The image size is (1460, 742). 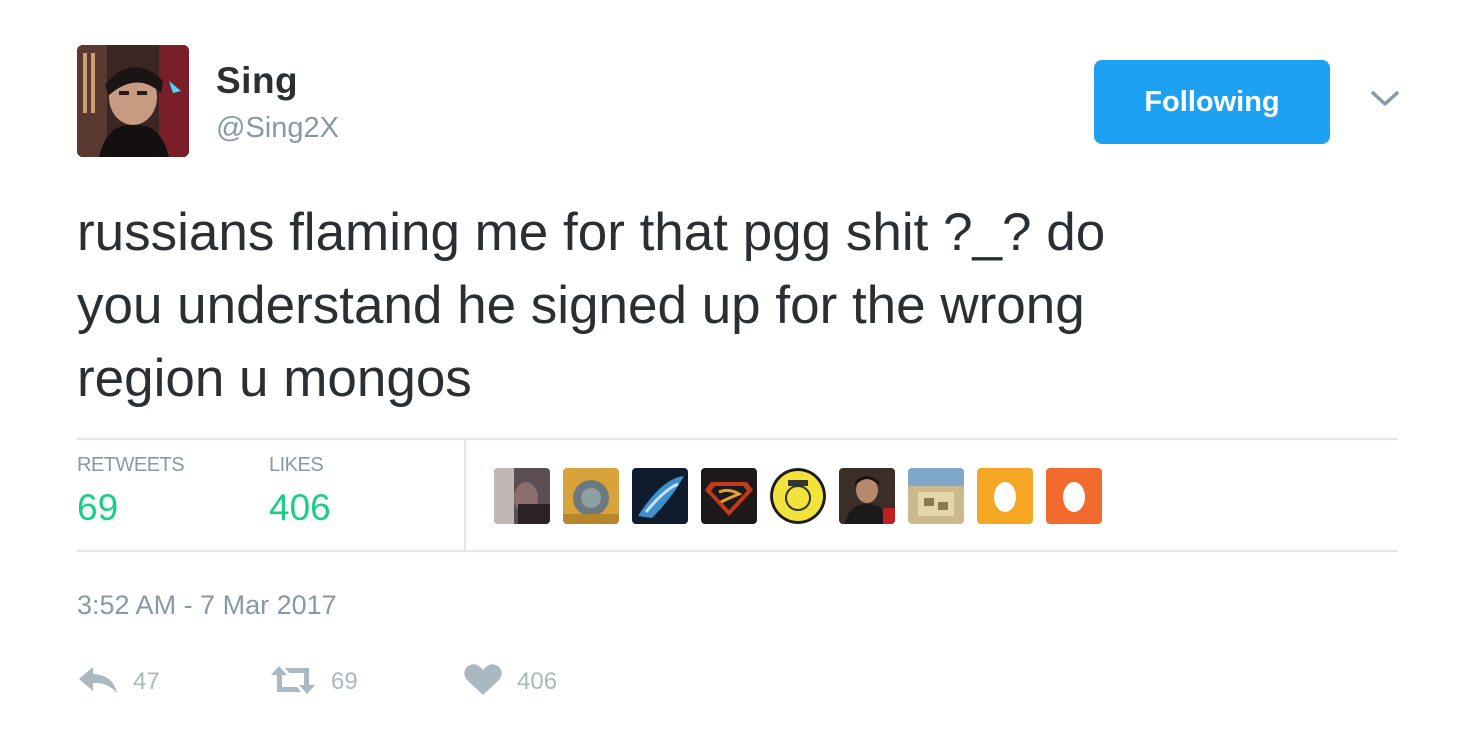 I want to click on author-handle: @Sing2X, so click(x=277, y=128).